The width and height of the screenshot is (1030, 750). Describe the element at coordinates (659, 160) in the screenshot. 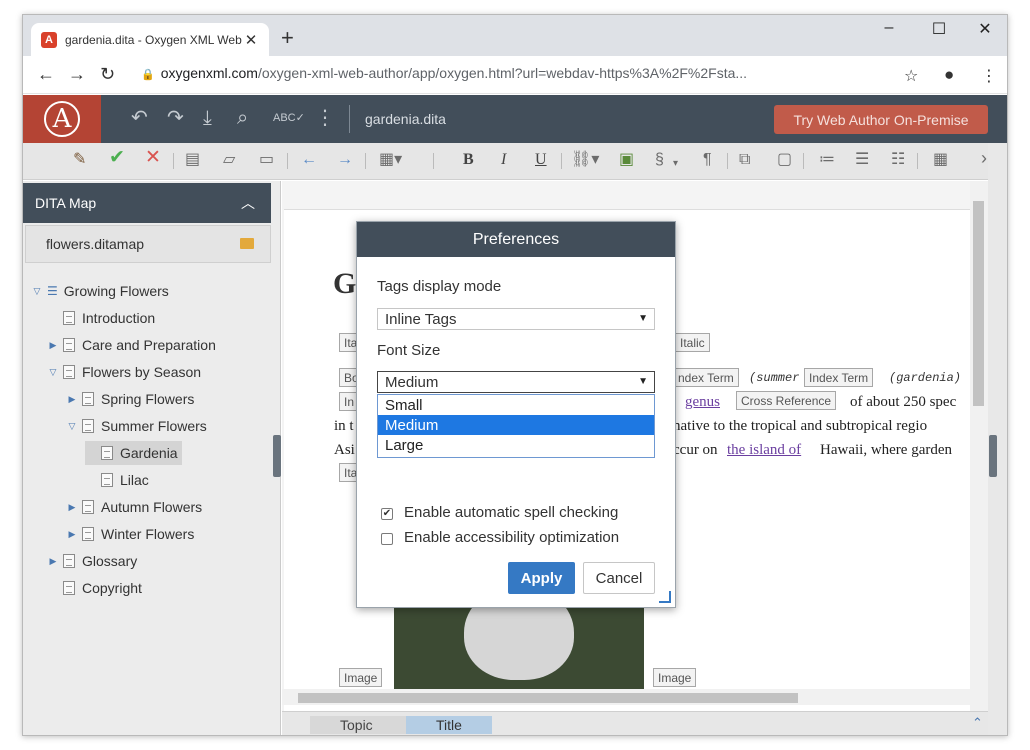

I see `section-button: §` at that location.